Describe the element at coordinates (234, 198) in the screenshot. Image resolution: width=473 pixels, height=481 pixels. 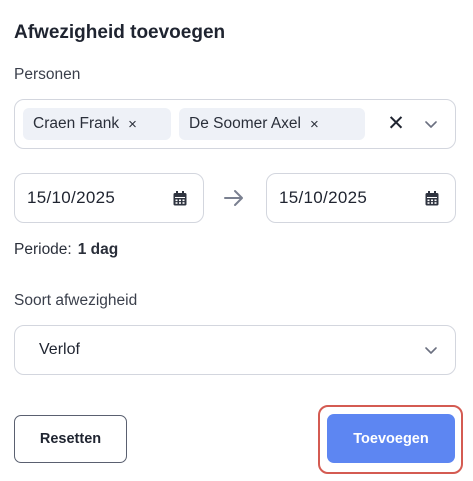
I see `arrow-right-icon` at that location.